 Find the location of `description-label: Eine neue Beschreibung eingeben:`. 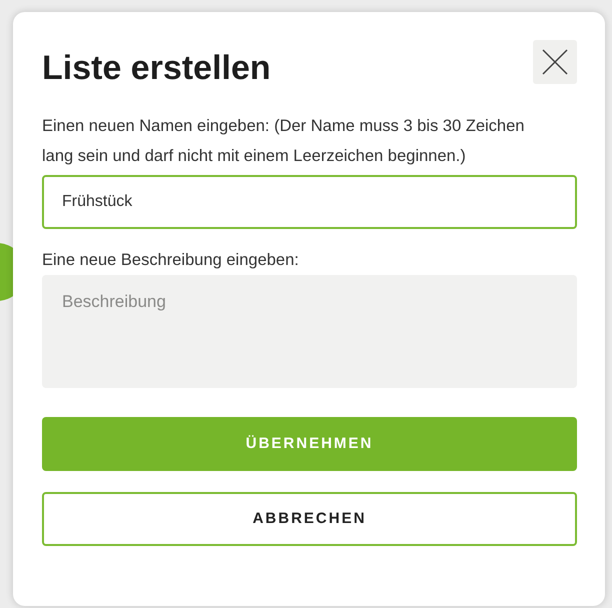

description-label: Eine neue Beschreibung eingeben: is located at coordinates (171, 261).